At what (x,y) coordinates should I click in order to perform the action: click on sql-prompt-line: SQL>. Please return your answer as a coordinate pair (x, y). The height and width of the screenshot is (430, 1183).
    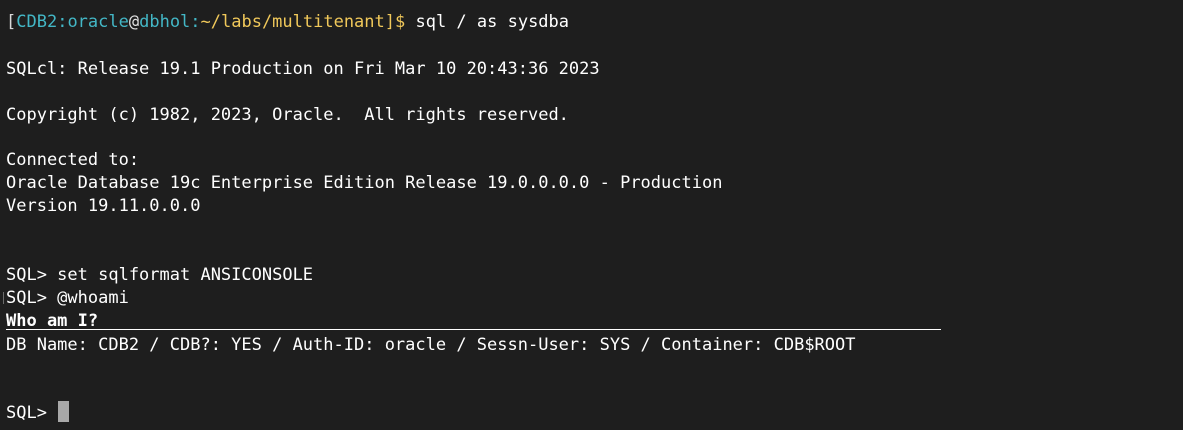
    Looking at the image, I should click on (38, 412).